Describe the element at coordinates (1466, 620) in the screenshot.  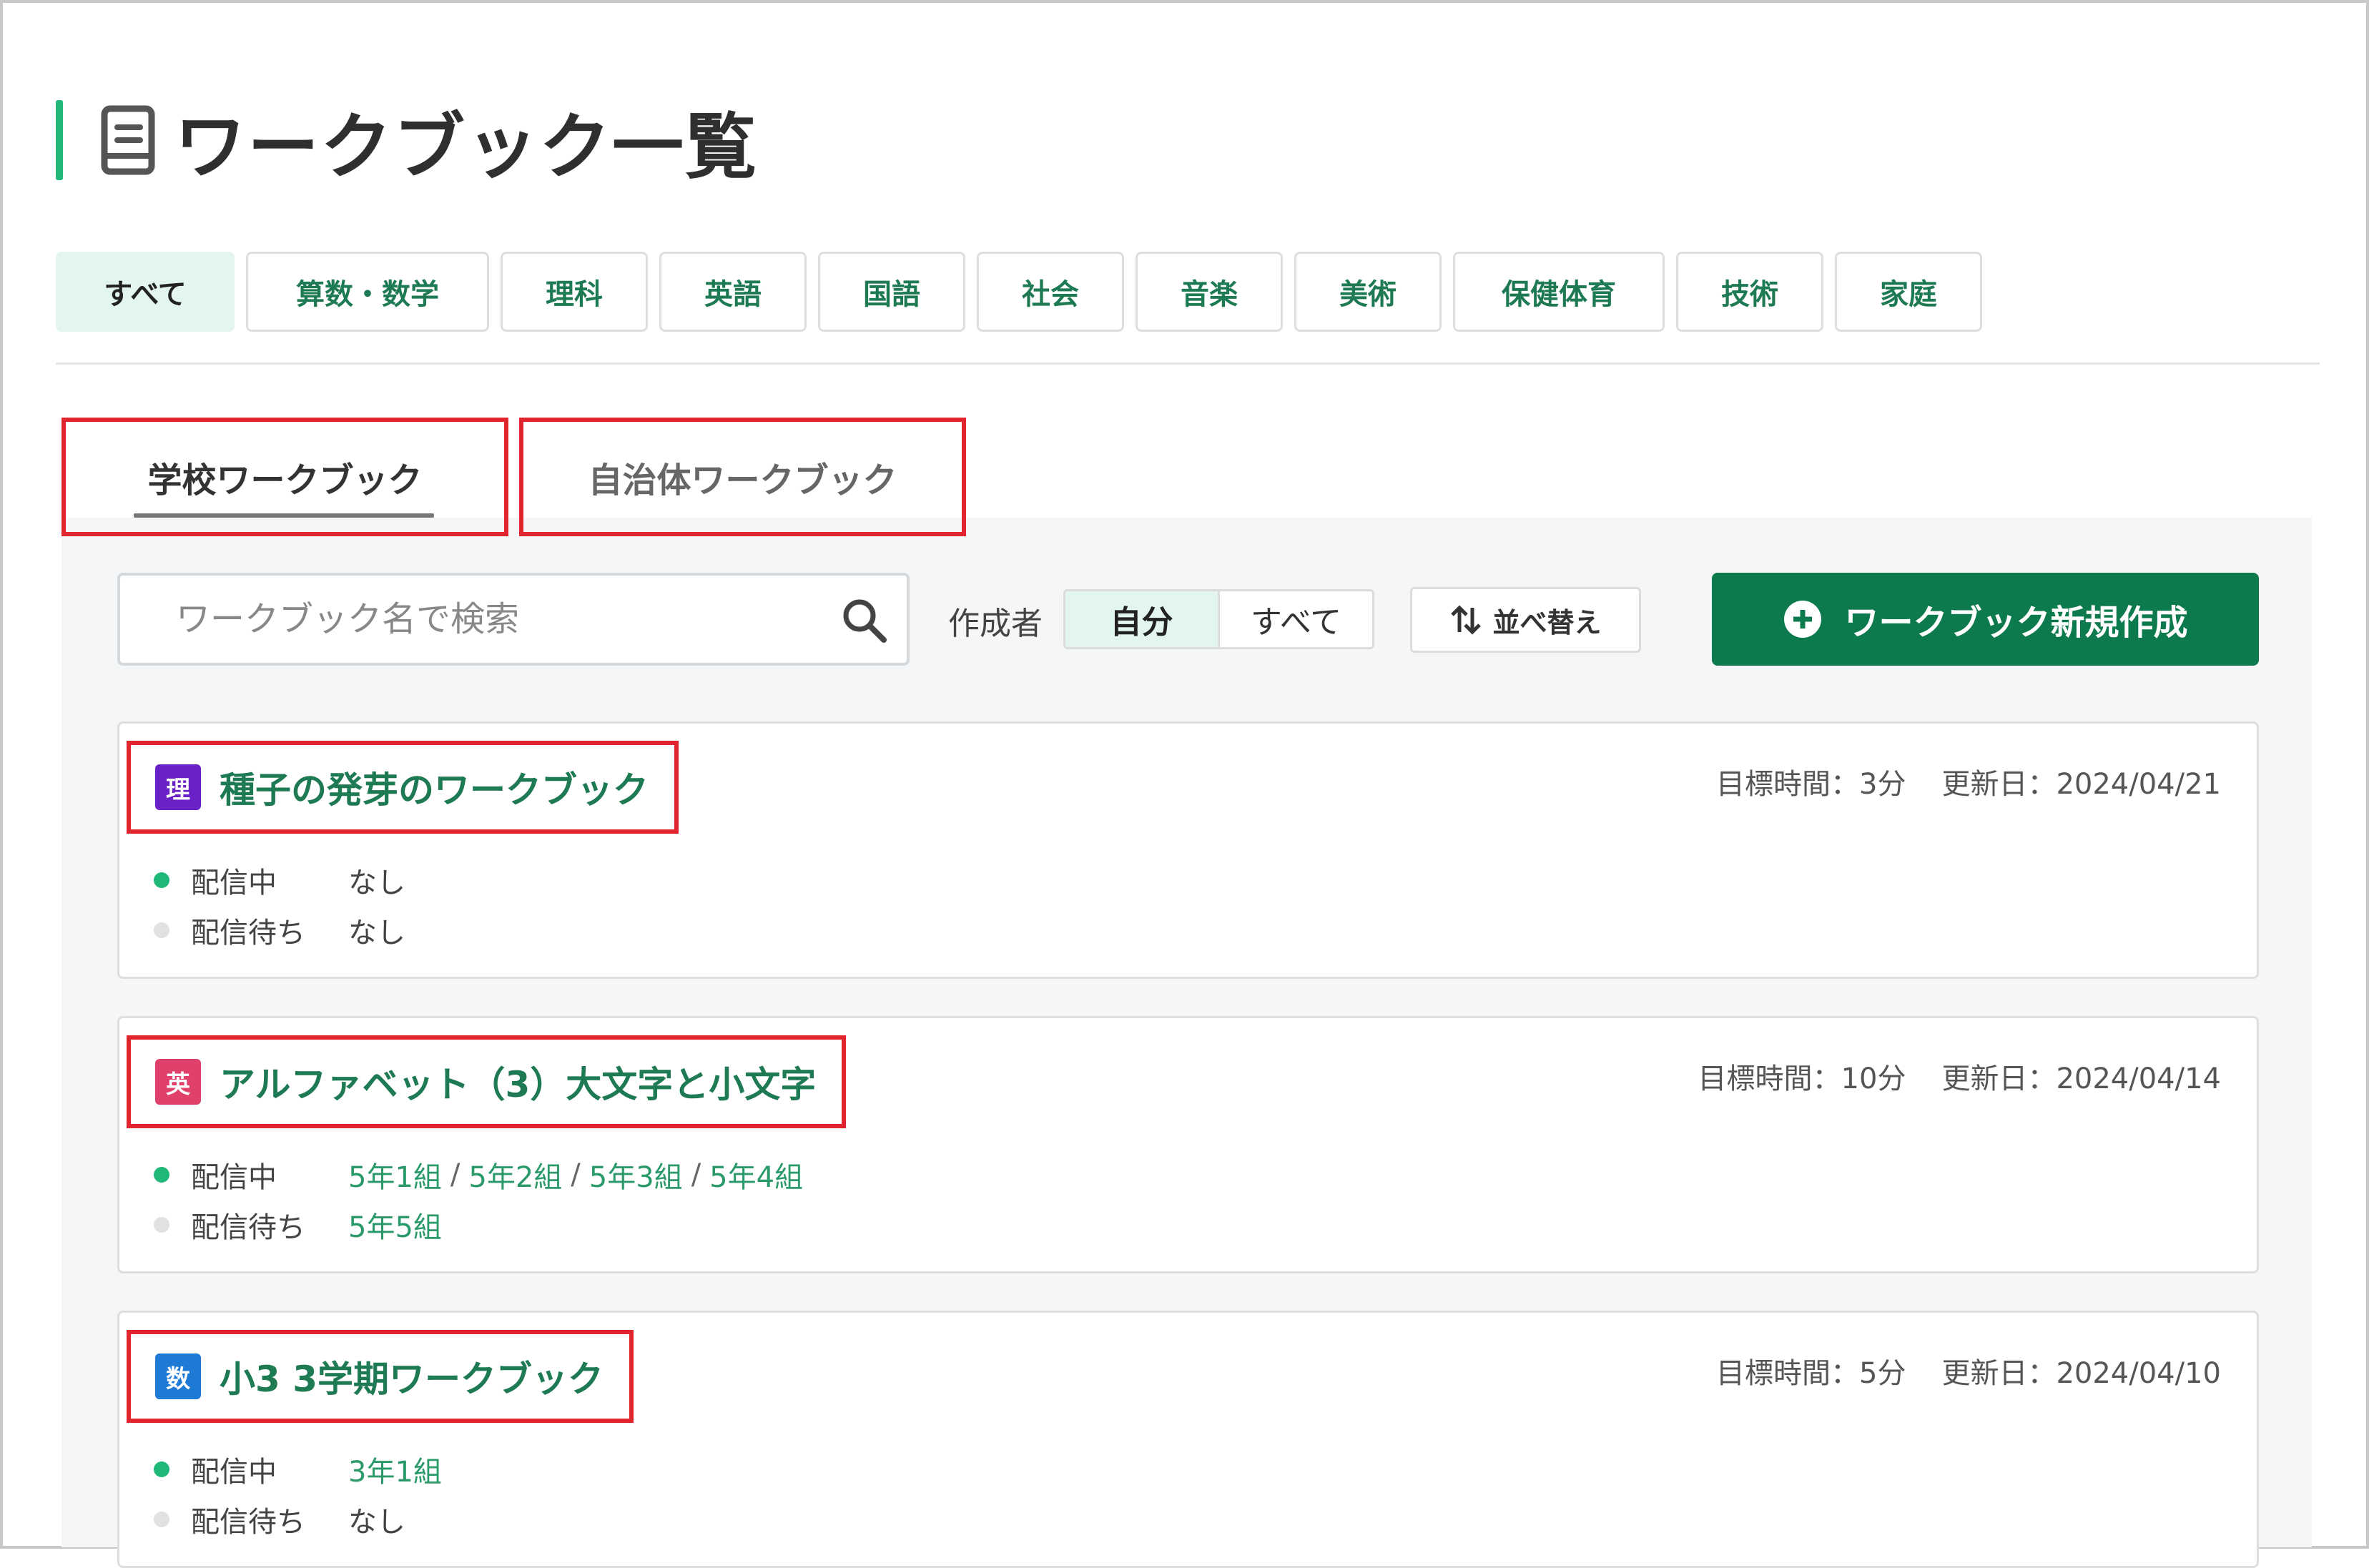
I see `sort-icon` at that location.